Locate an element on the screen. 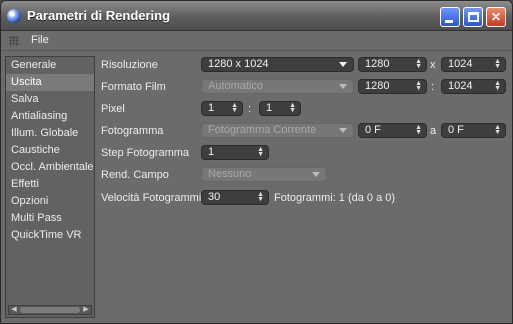 Image resolution: width=513 pixels, height=324 pixels. risoluzione-separator: x is located at coordinates (433, 65).